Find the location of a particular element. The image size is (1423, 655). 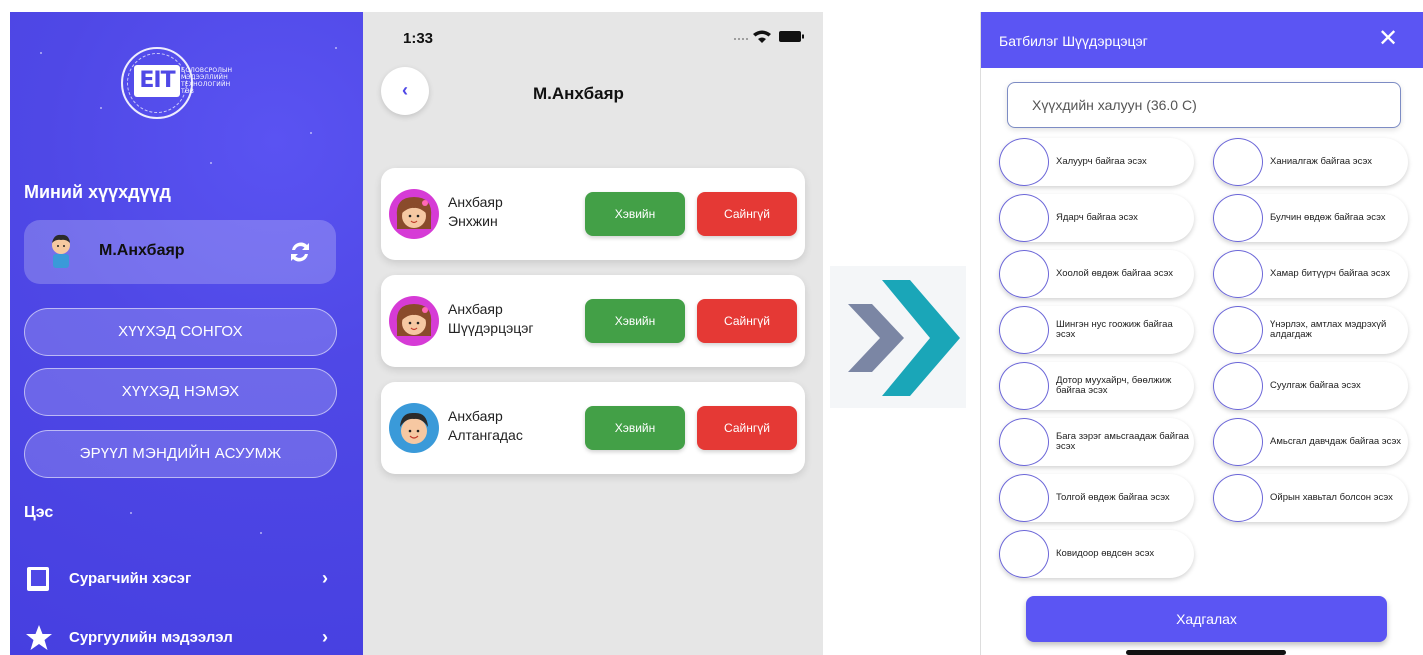

symptom-label: Толгой өвдөж байгаа эсэх is located at coordinates (1113, 497).